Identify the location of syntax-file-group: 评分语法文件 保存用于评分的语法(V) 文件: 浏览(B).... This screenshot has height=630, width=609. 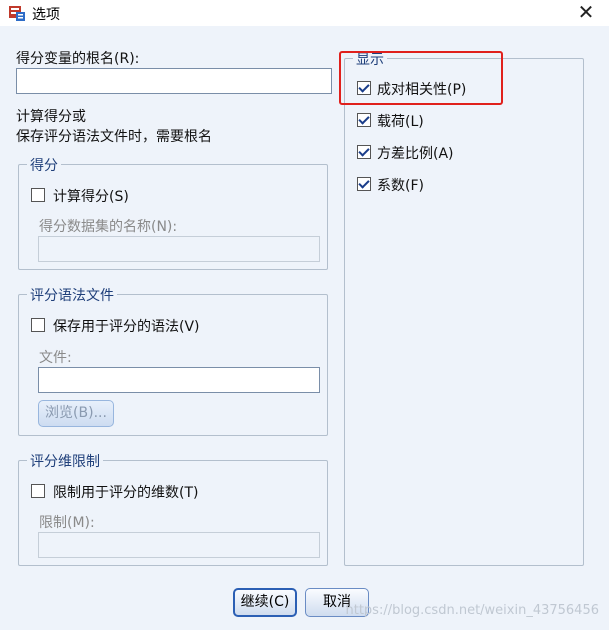
(173, 360).